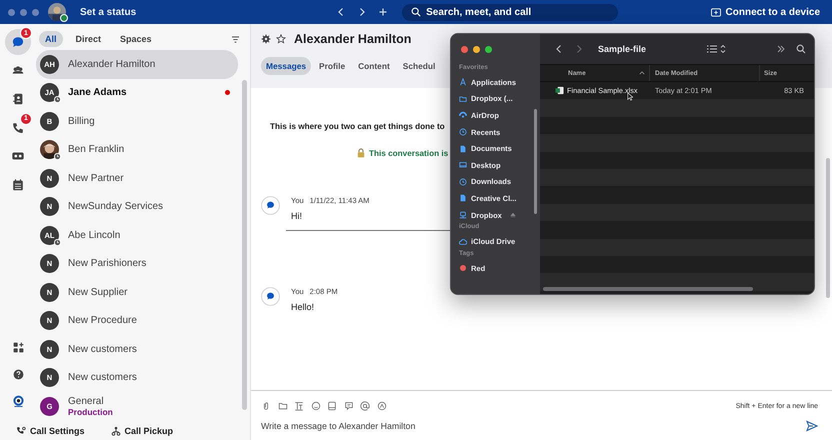 Image resolution: width=832 pixels, height=440 pixels. I want to click on contact-name: Billing, so click(81, 121).